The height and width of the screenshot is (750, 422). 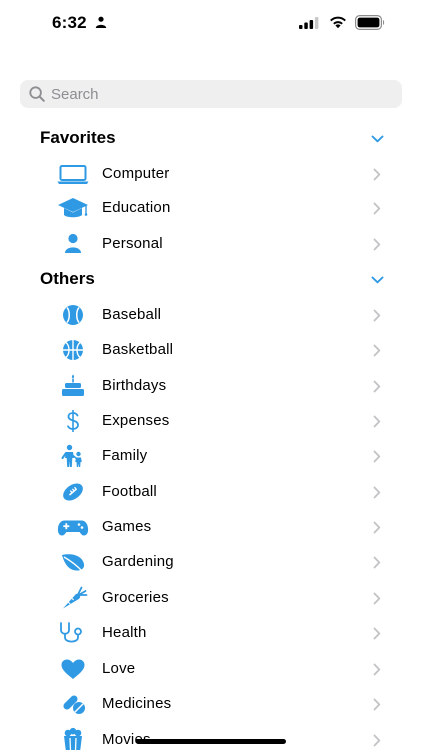 What do you see at coordinates (211, 350) in the screenshot?
I see `list-item-basketball: Basketball` at bounding box center [211, 350].